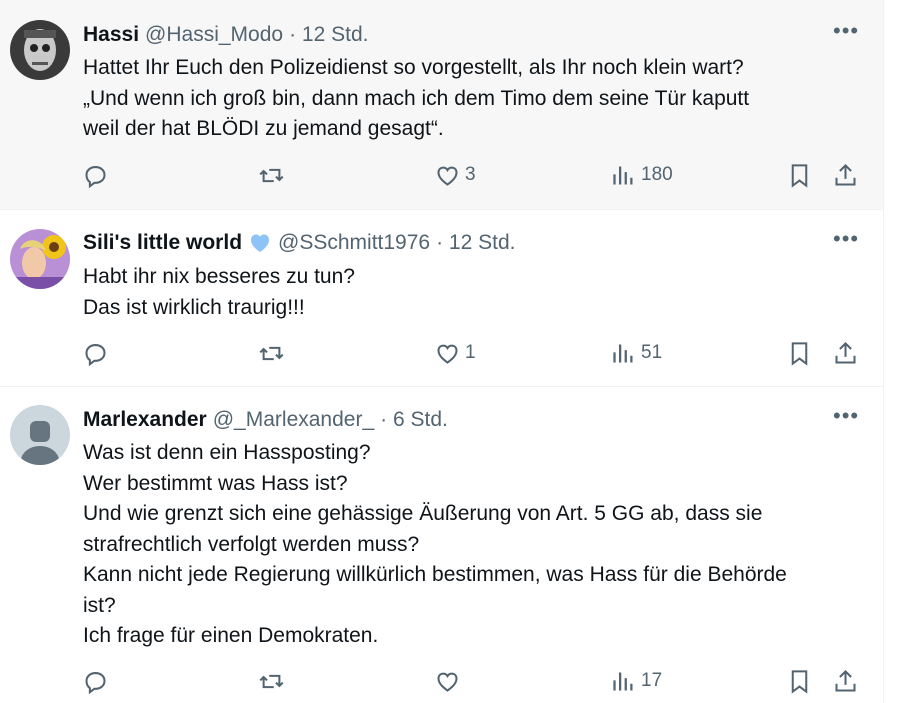 The image size is (899, 703). What do you see at coordinates (231, 635) in the screenshot?
I see `tweet-text-line: Ich frage für einen Demokraten.` at bounding box center [231, 635].